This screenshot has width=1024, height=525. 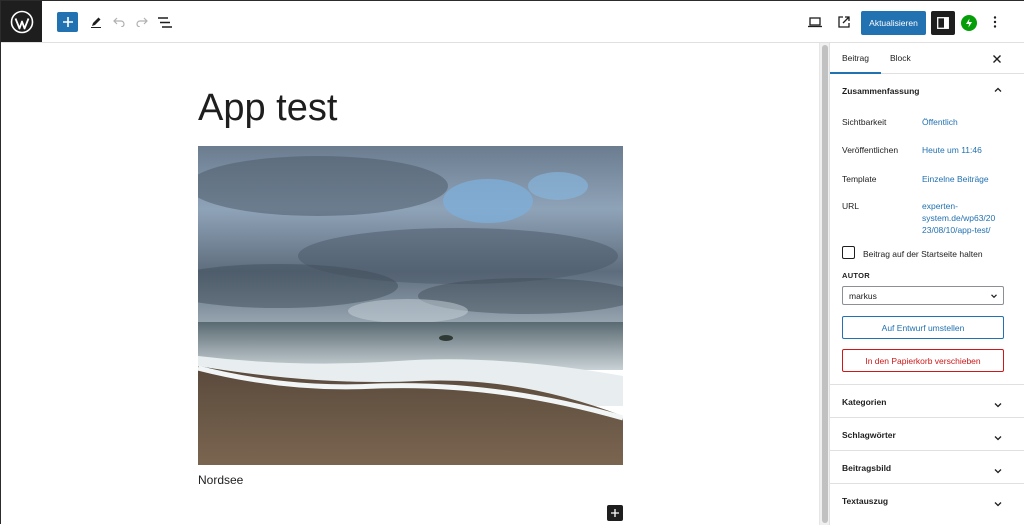 I want to click on switch-to-draft-button: Auf Entwurf umstellen, so click(x=923, y=327).